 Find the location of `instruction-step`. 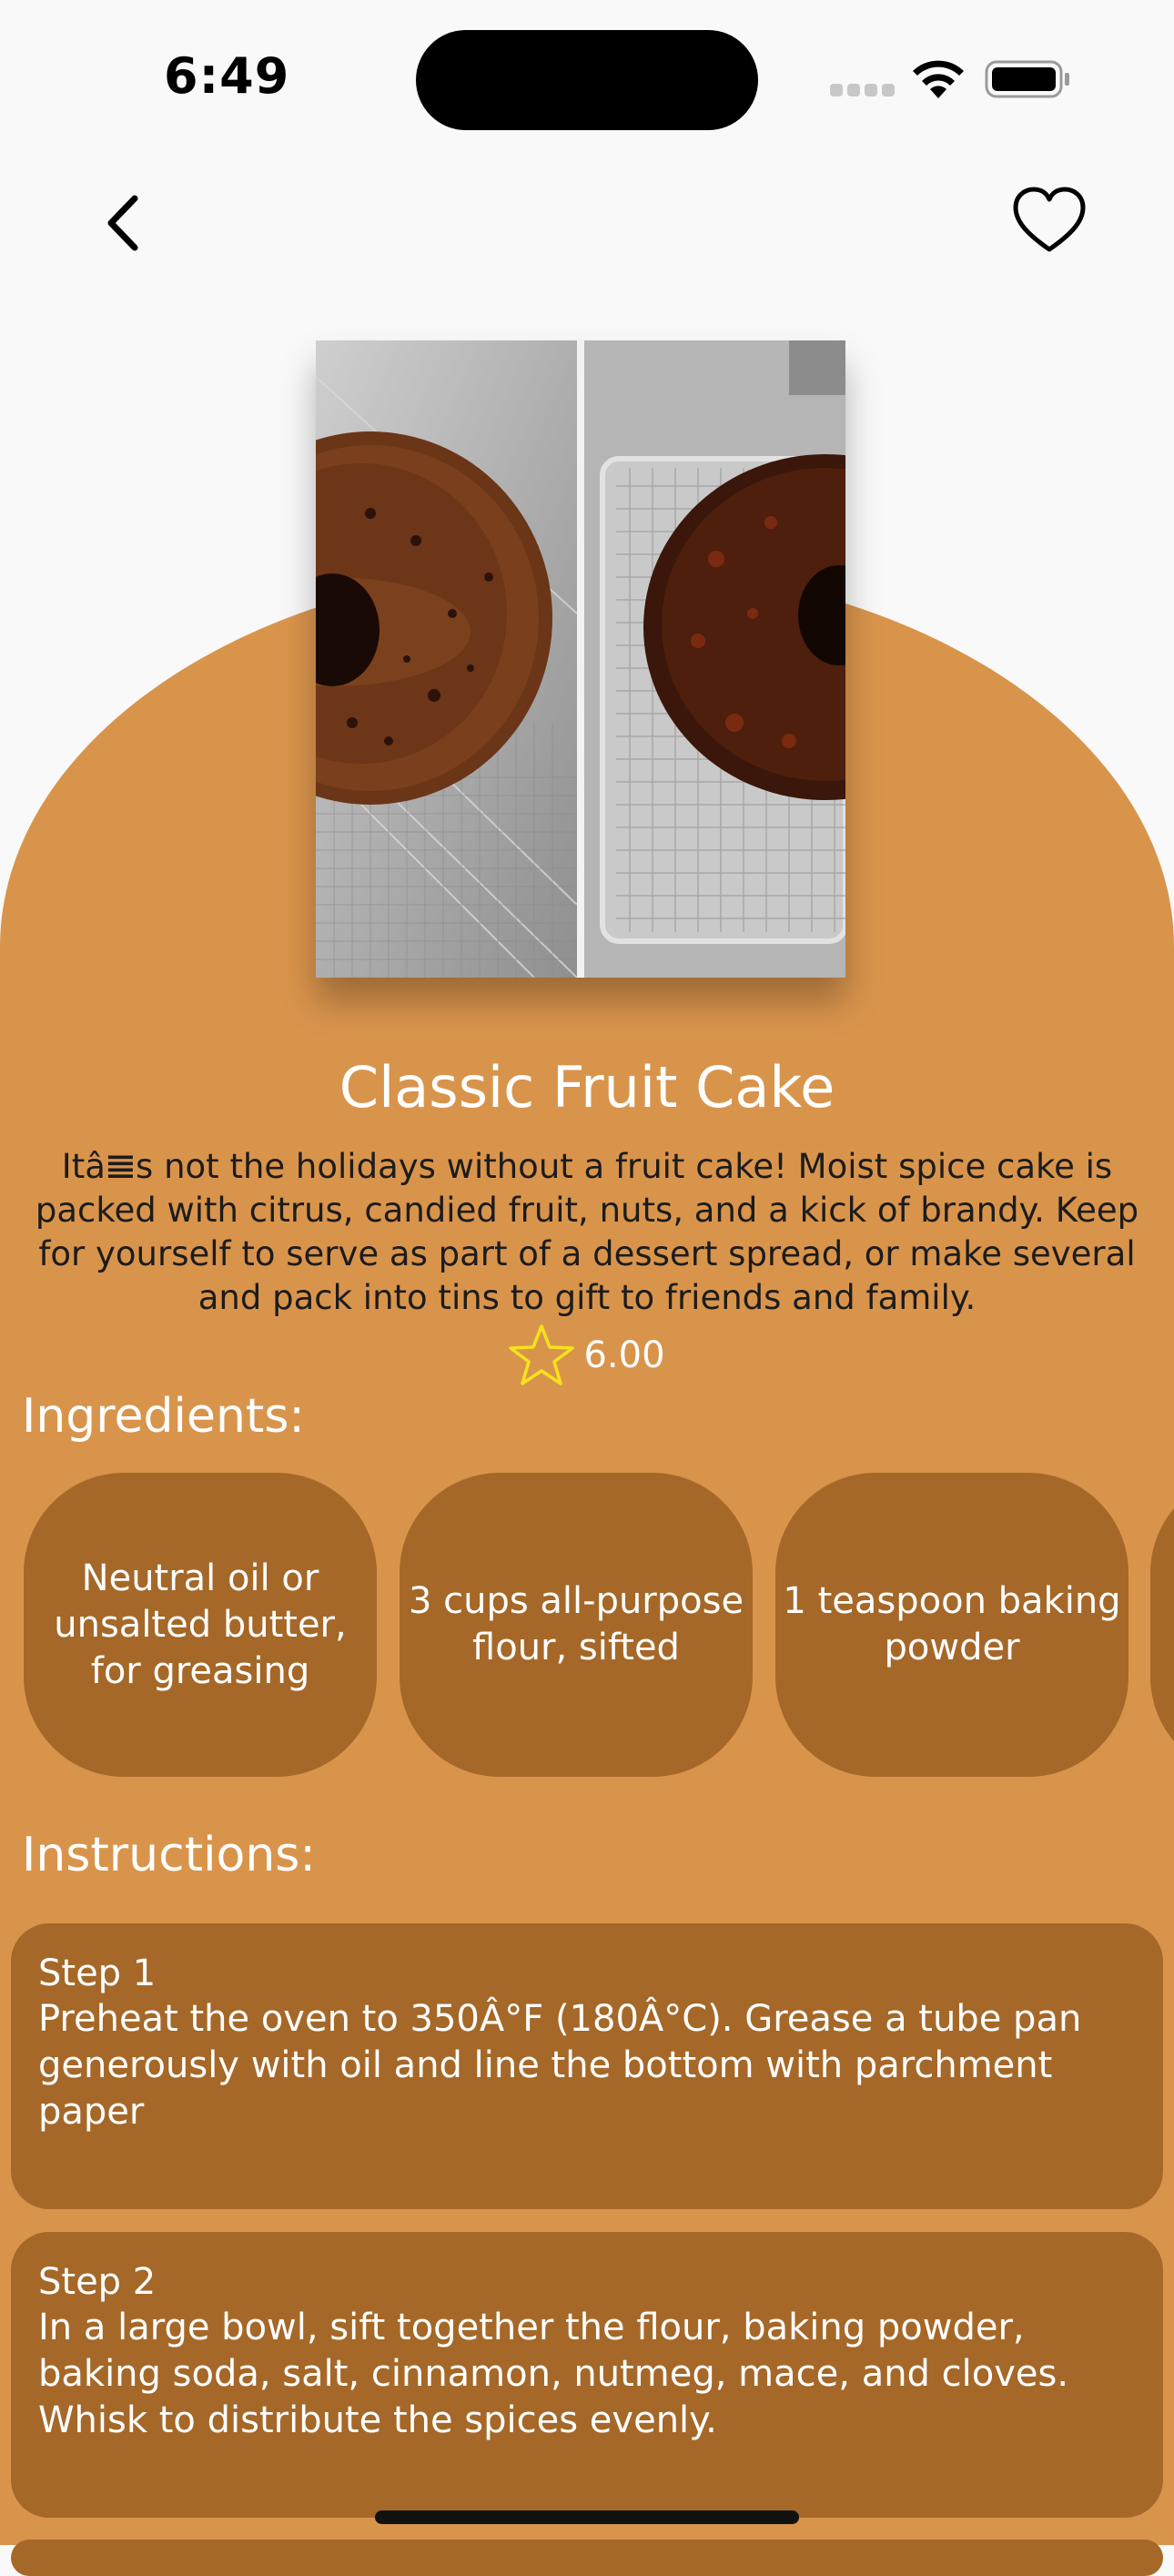

instruction-step is located at coordinates (587, 2558).